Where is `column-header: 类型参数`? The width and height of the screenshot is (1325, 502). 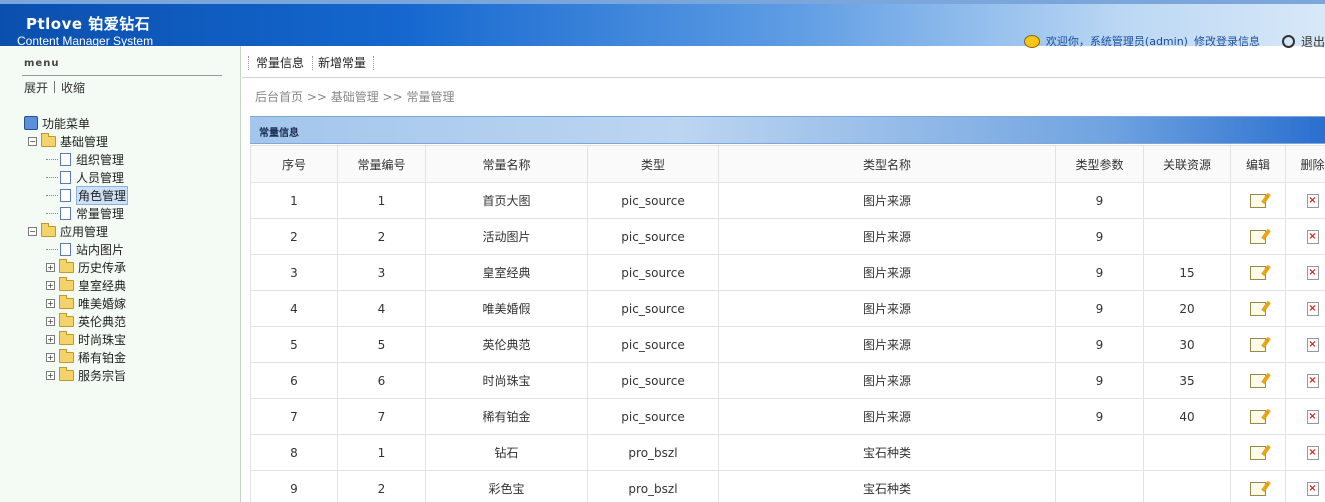
column-header: 类型参数 is located at coordinates (1099, 164).